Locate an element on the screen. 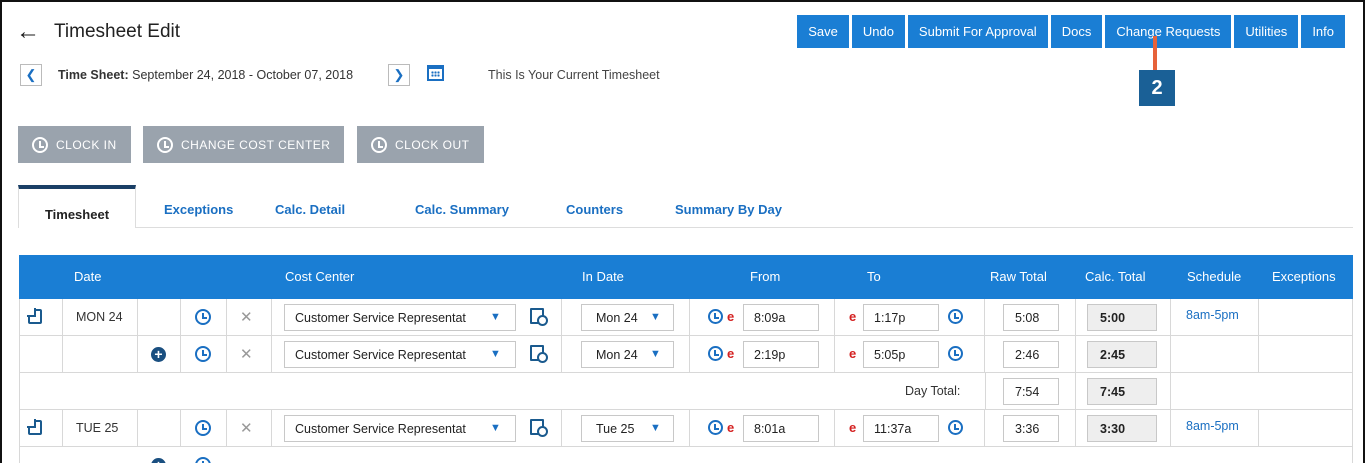 This screenshot has height=463, width=1365. to-time-input: 5:05p is located at coordinates (901, 354).